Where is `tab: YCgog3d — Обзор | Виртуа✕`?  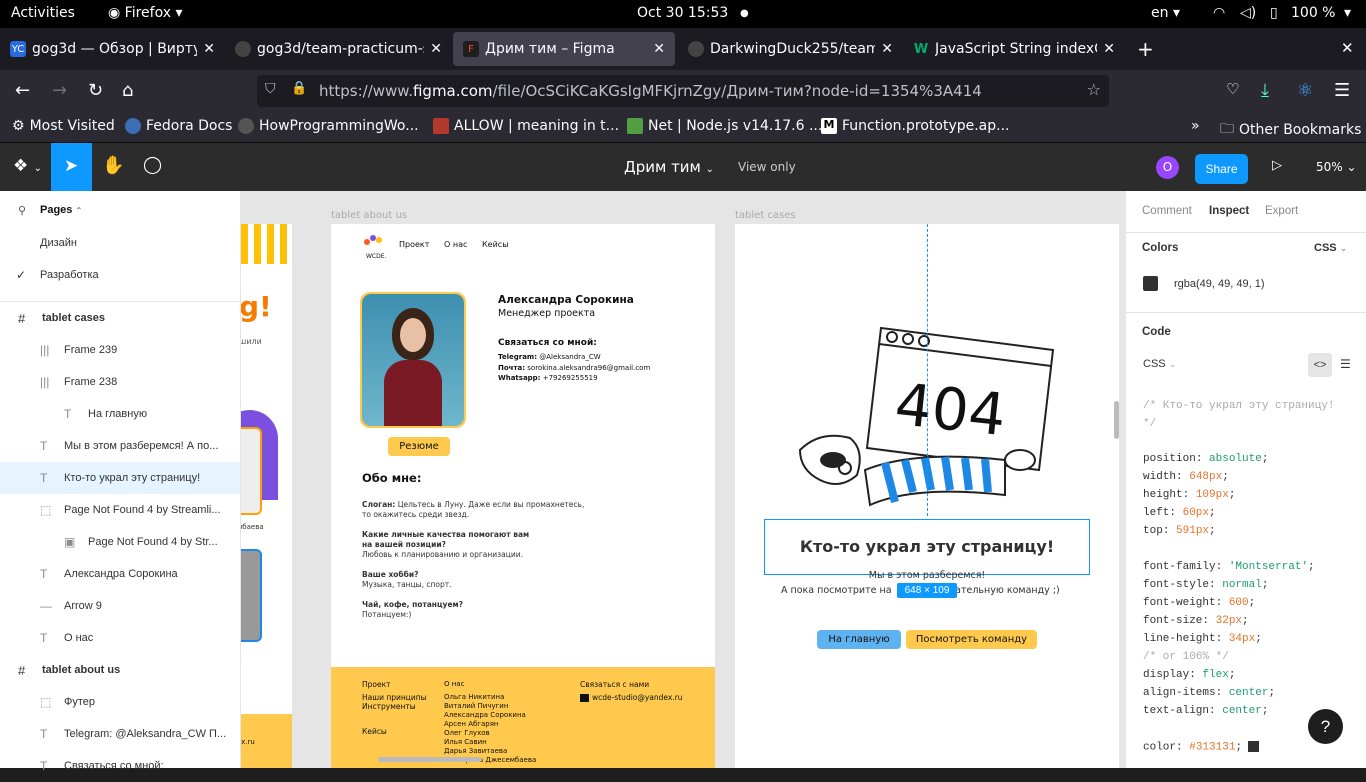
tab: YCgog3d — Обзор | Виртуа✕ is located at coordinates (112, 49).